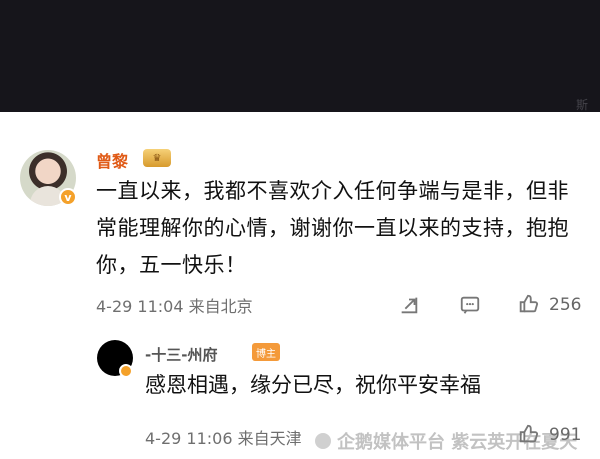 The width and height of the screenshot is (600, 459). What do you see at coordinates (313, 385) in the screenshot?
I see `reply-text: 感恩相遇，缘分已尽，祝你平安幸福` at bounding box center [313, 385].